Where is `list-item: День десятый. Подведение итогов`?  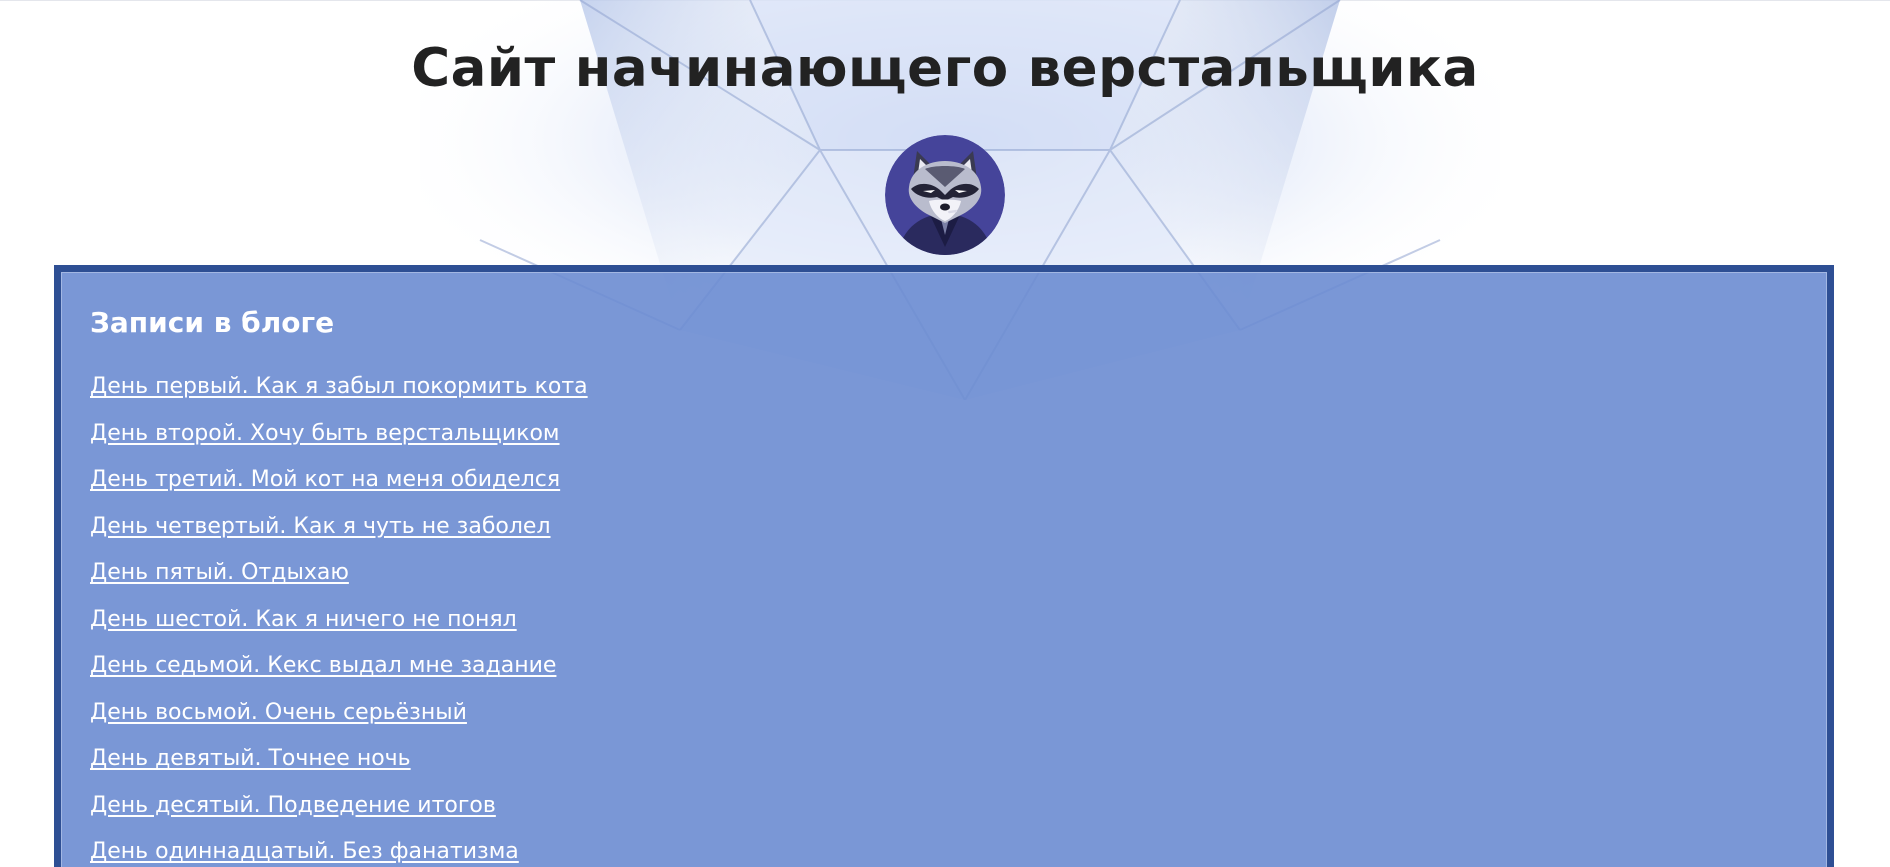
list-item: День десятый. Подведение итогов is located at coordinates (339, 814).